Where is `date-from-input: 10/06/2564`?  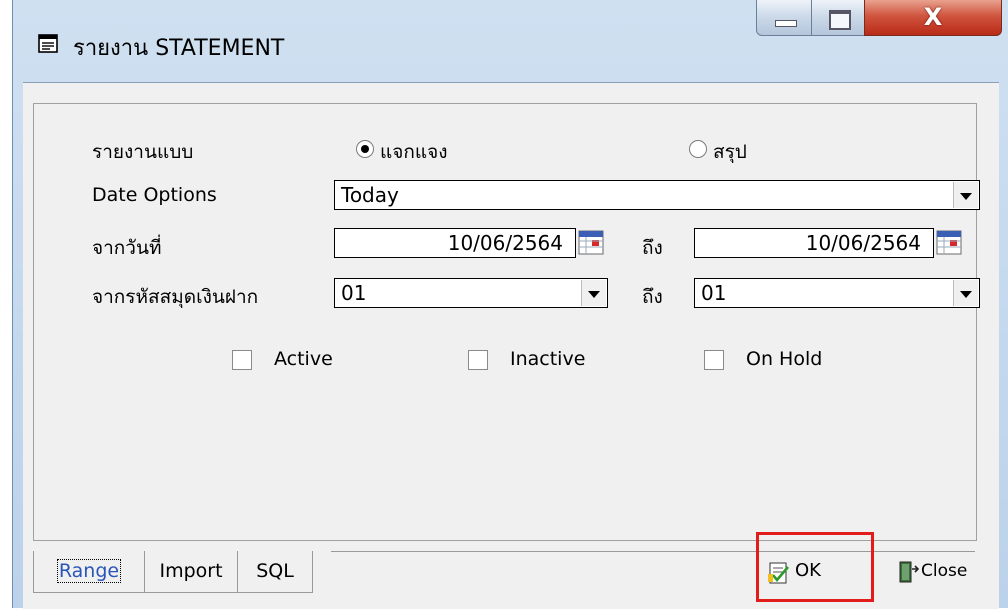 date-from-input: 10/06/2564 is located at coordinates (455, 243).